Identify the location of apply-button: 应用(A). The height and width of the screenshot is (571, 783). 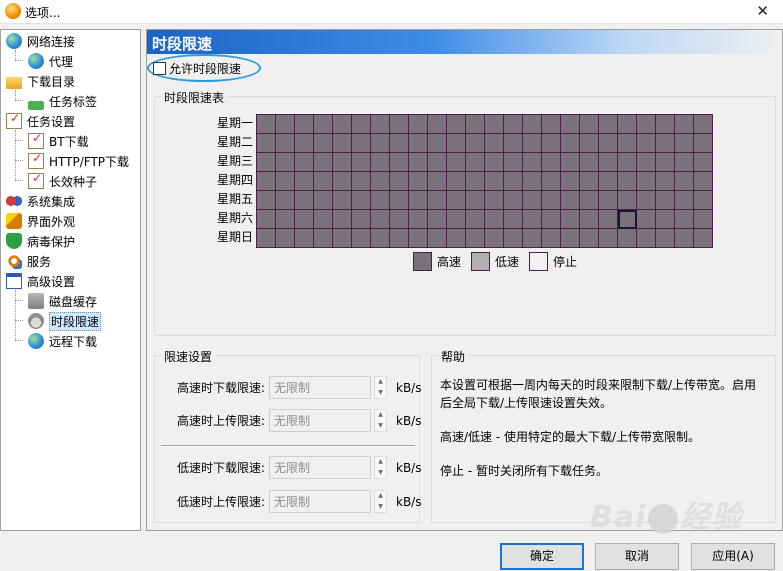
(733, 556).